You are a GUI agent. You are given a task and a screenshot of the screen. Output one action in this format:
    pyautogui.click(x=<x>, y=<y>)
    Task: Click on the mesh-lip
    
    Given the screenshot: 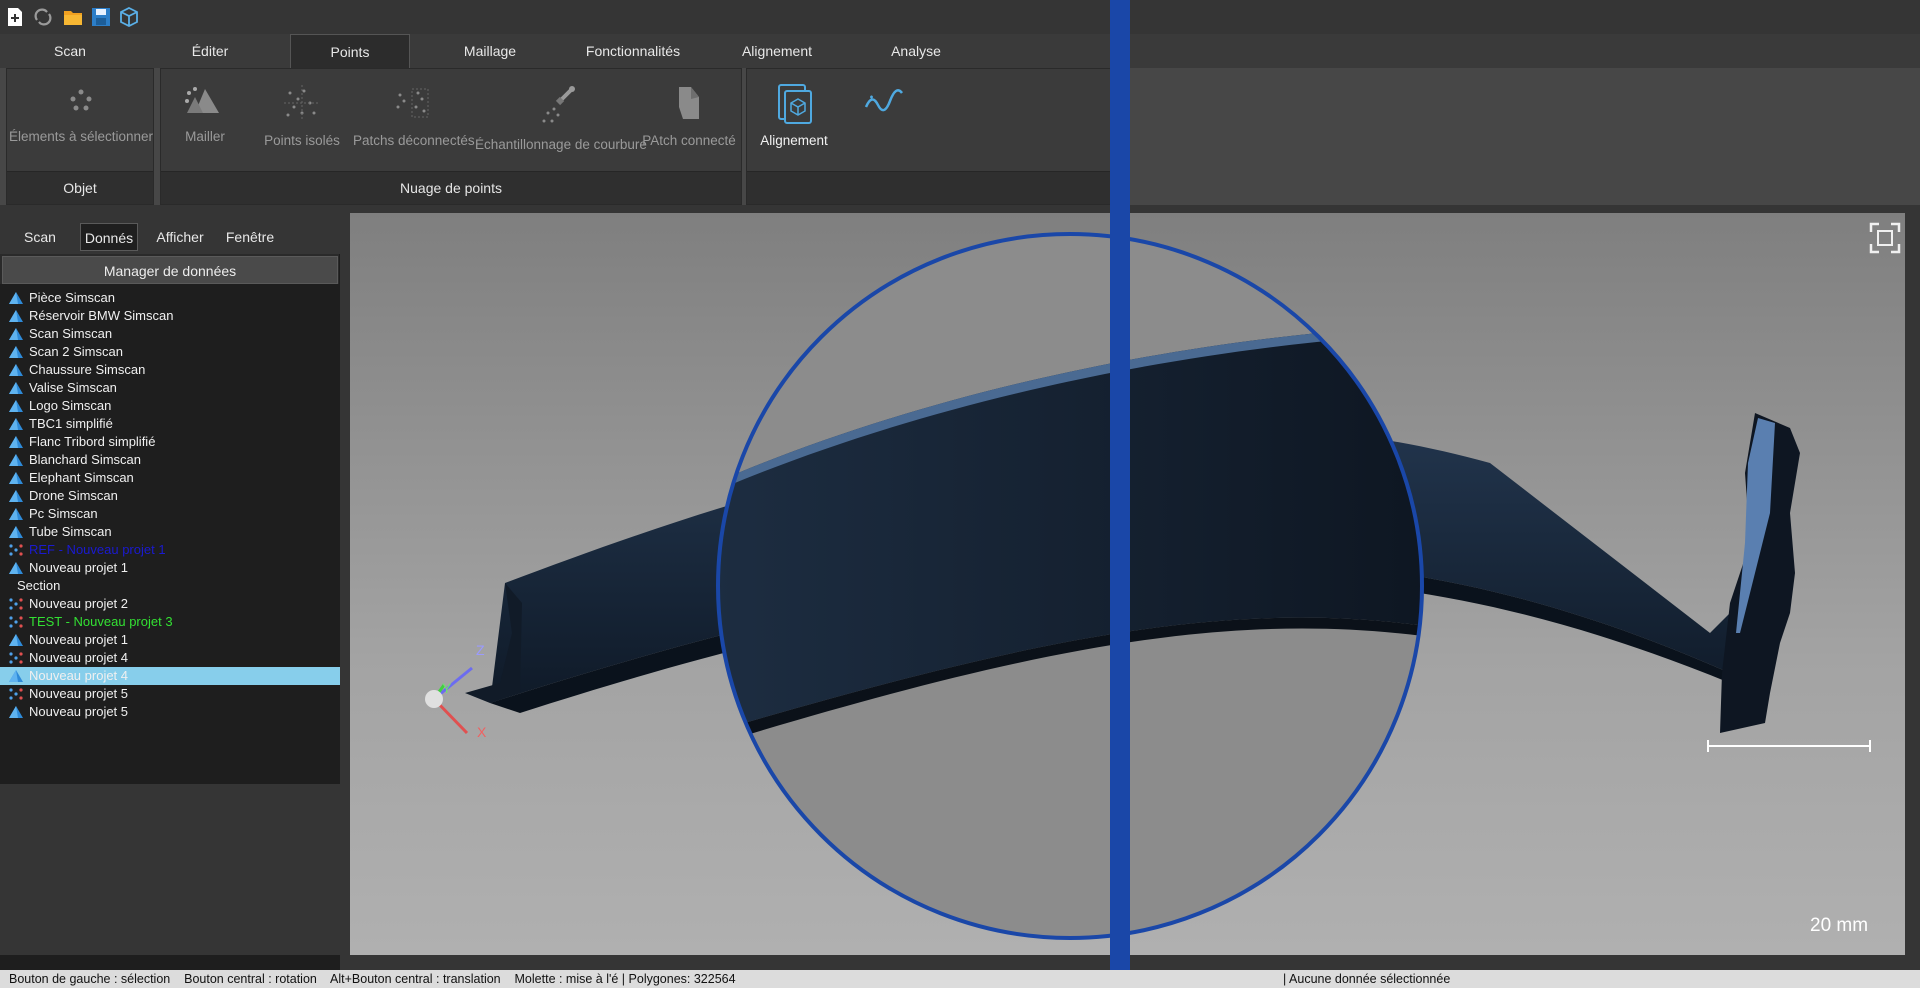 What is the action you would take?
    pyautogui.click(x=493, y=643)
    